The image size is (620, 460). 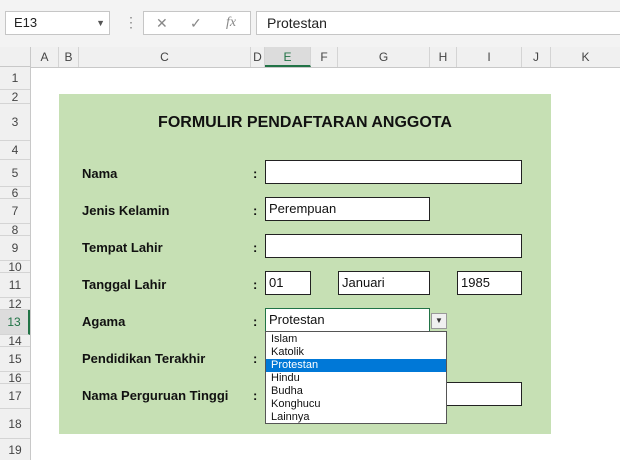 What do you see at coordinates (15, 341) in the screenshot?
I see `row-header: 14` at bounding box center [15, 341].